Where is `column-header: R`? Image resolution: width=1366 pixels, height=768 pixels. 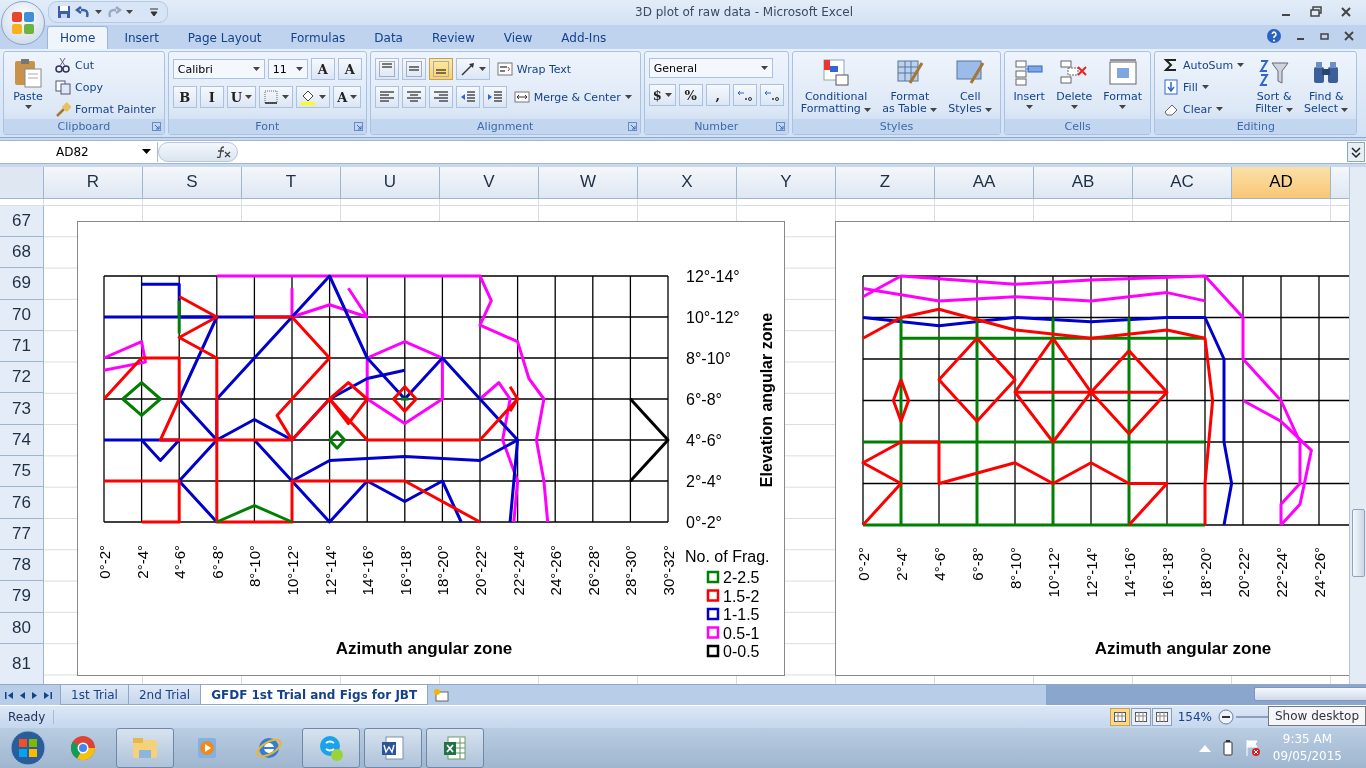 column-header: R is located at coordinates (93, 182).